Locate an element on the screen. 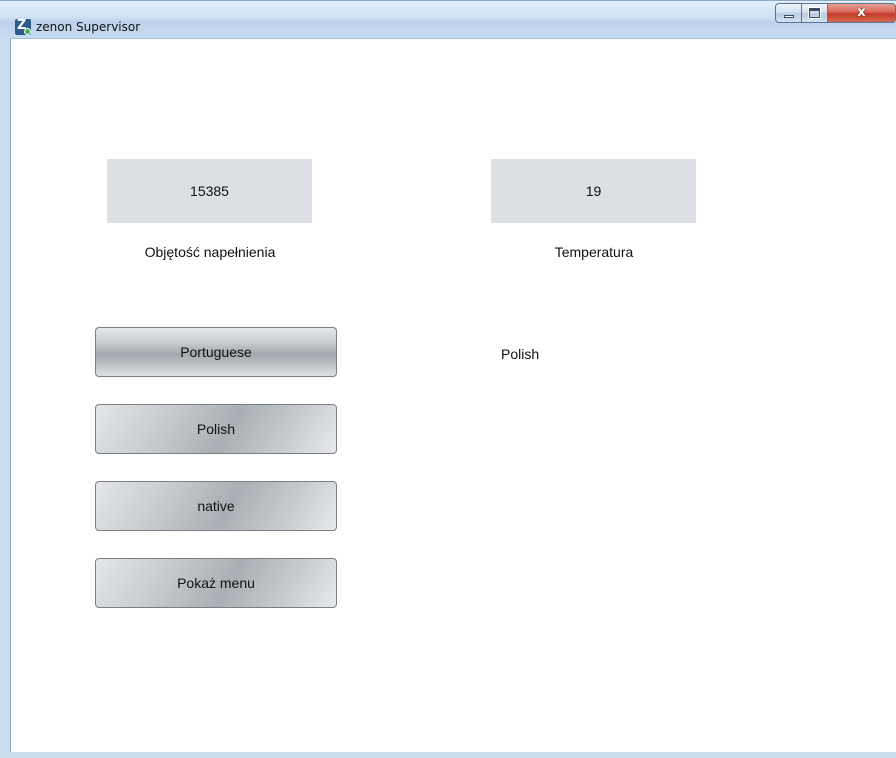 The height and width of the screenshot is (758, 896). maximize-button is located at coordinates (815, 13).